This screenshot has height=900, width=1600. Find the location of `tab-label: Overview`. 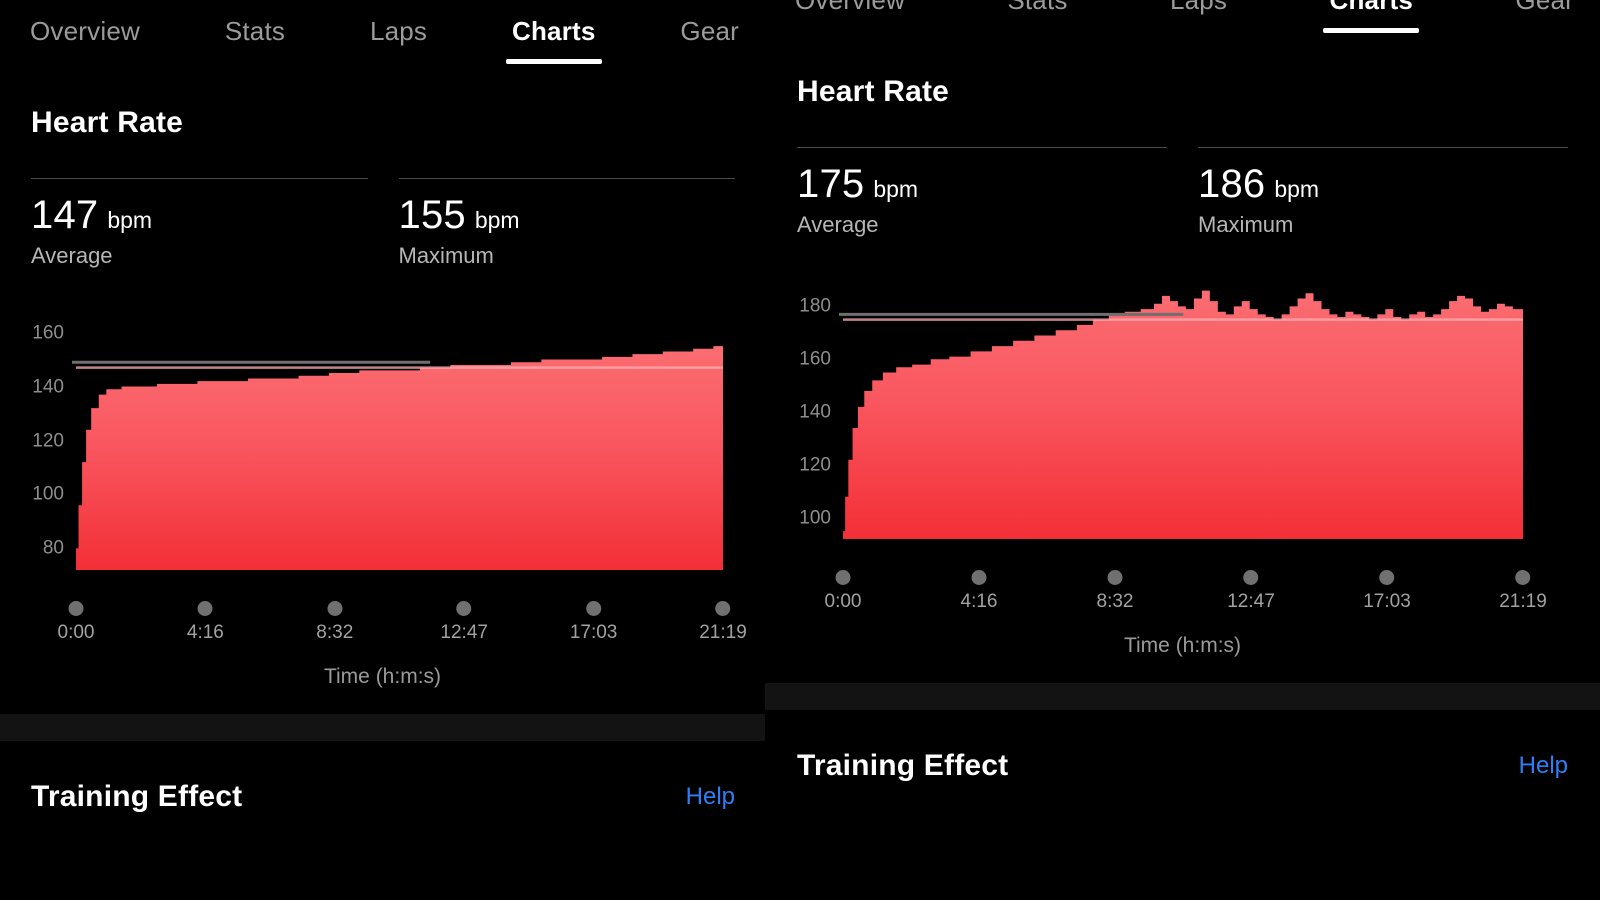

tab-label: Overview is located at coordinates (85, 31).